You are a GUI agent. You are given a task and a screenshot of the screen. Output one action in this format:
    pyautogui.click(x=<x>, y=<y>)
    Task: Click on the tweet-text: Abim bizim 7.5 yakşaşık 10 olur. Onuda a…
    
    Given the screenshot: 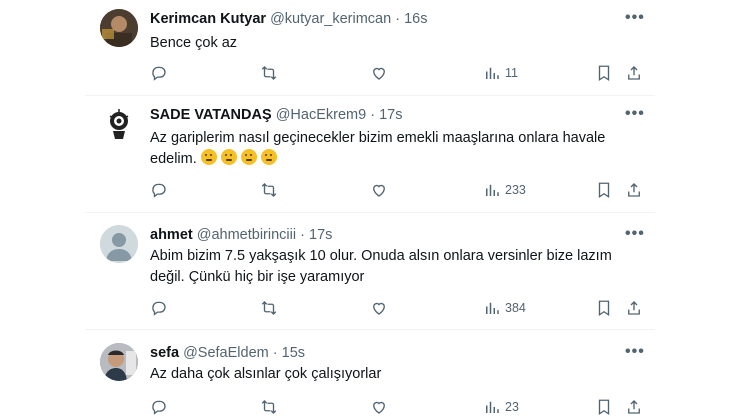 What is the action you would take?
    pyautogui.click(x=381, y=266)
    